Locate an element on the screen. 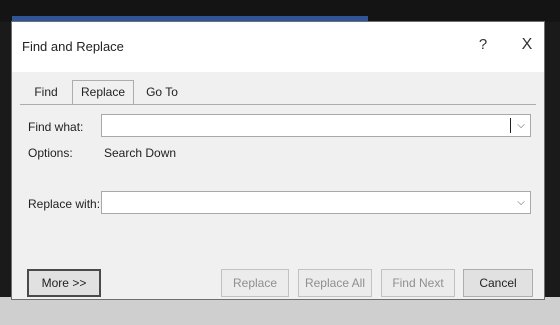  replace-button: Replace is located at coordinates (255, 283).